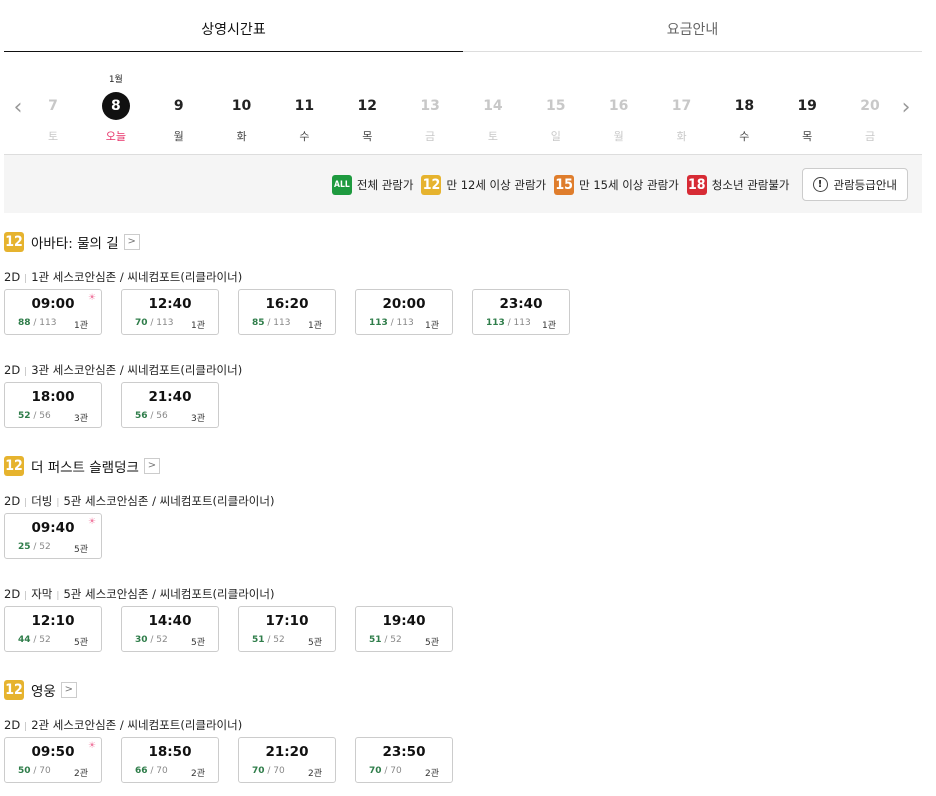 The width and height of the screenshot is (936, 796). Describe the element at coordinates (24, 640) in the screenshot. I see `seats-available: 44` at that location.